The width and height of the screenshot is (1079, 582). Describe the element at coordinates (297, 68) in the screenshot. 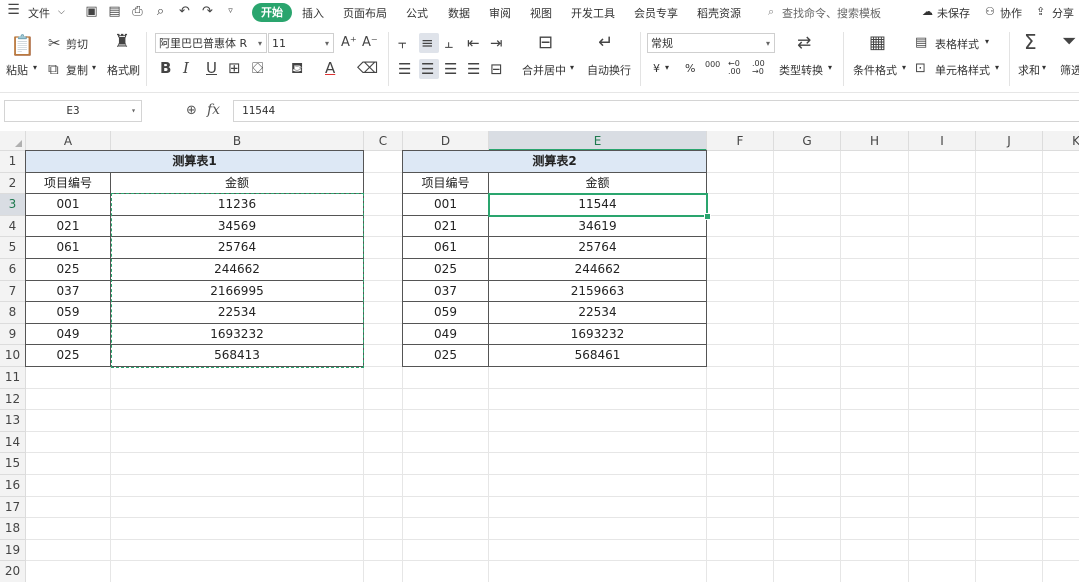

I see `font-color-icon: ⛾` at that location.